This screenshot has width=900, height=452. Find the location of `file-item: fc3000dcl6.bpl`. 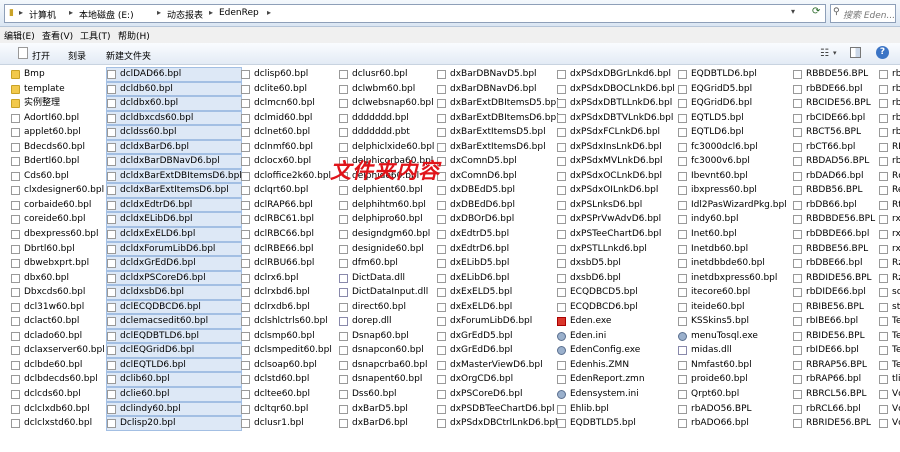

file-item: fc3000dcl6.bpl is located at coordinates (732, 147).